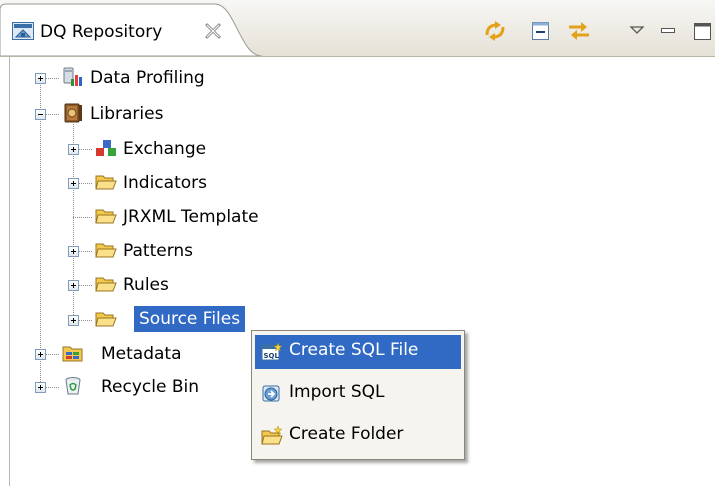 The width and height of the screenshot is (715, 486). Describe the element at coordinates (272, 435) in the screenshot. I see `new-folder-icon` at that location.